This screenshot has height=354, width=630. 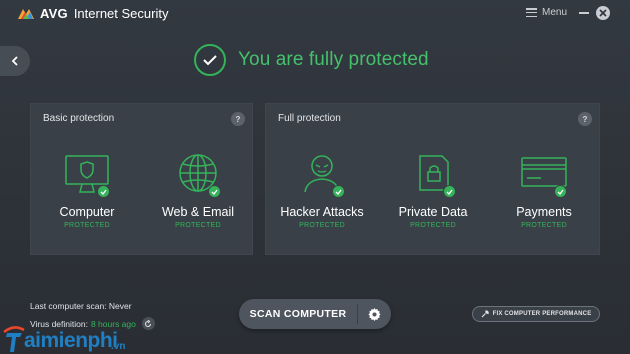 What do you see at coordinates (87, 212) in the screenshot?
I see `feature-name: Computer` at bounding box center [87, 212].